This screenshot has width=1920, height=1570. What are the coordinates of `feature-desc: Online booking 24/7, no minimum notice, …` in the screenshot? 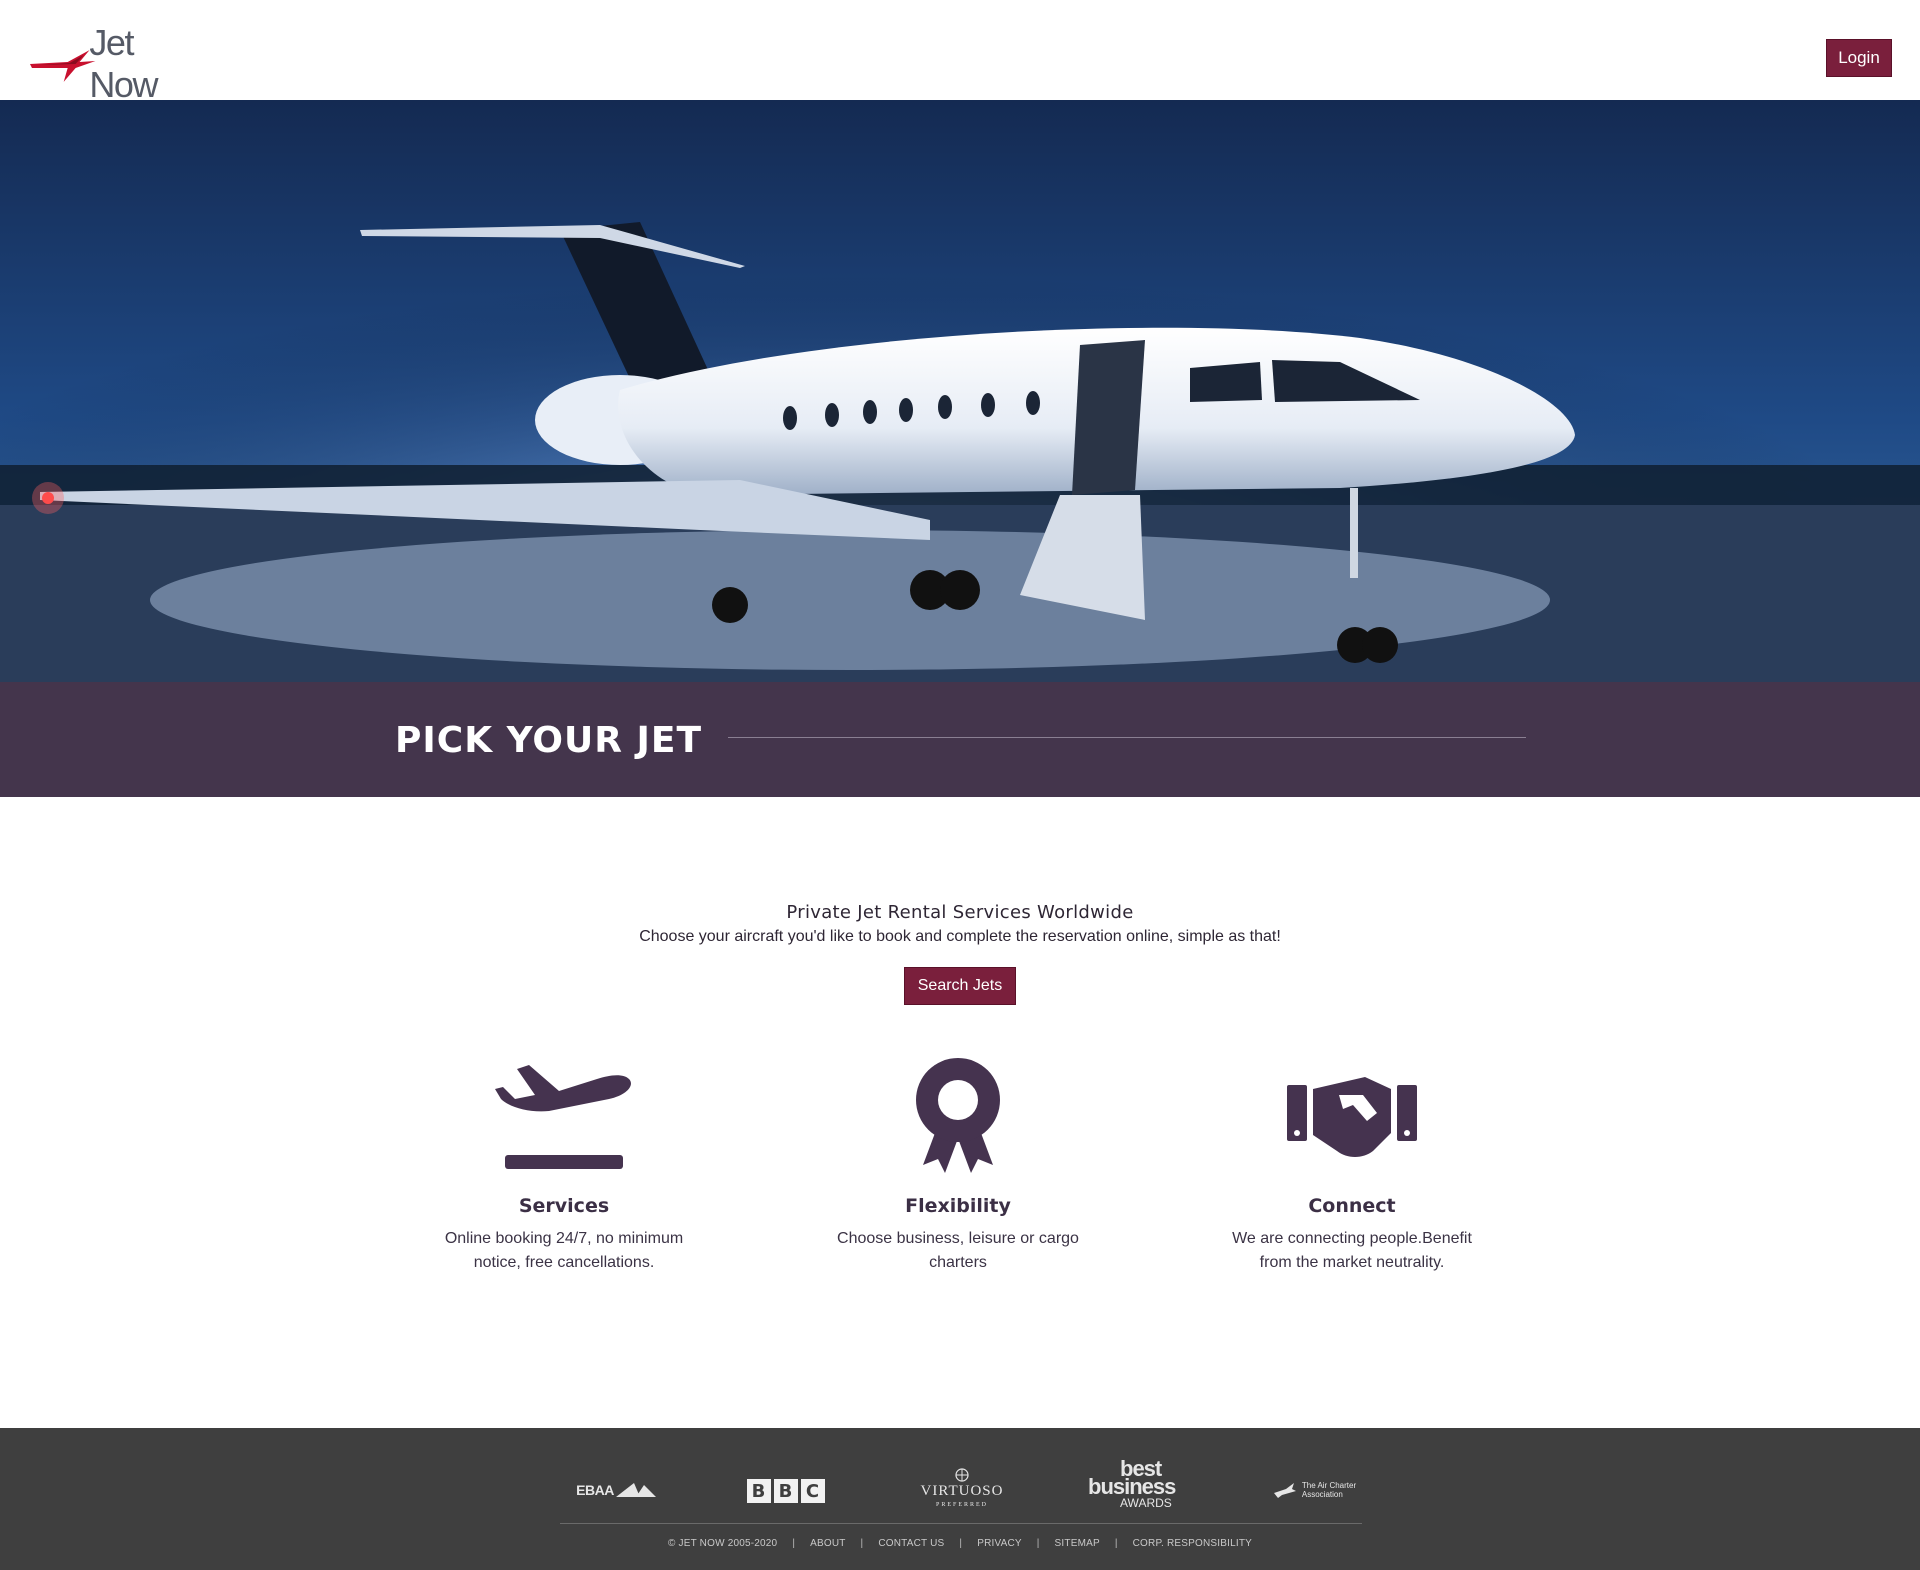 It's located at (564, 1250).